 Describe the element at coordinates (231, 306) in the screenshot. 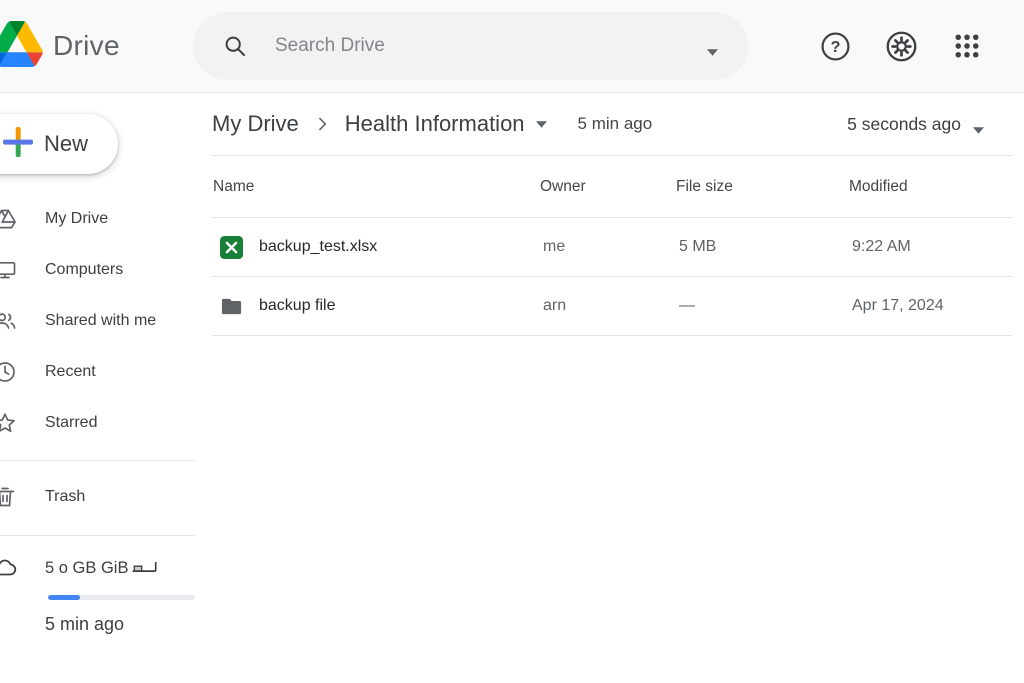

I see `folder-icon` at that location.